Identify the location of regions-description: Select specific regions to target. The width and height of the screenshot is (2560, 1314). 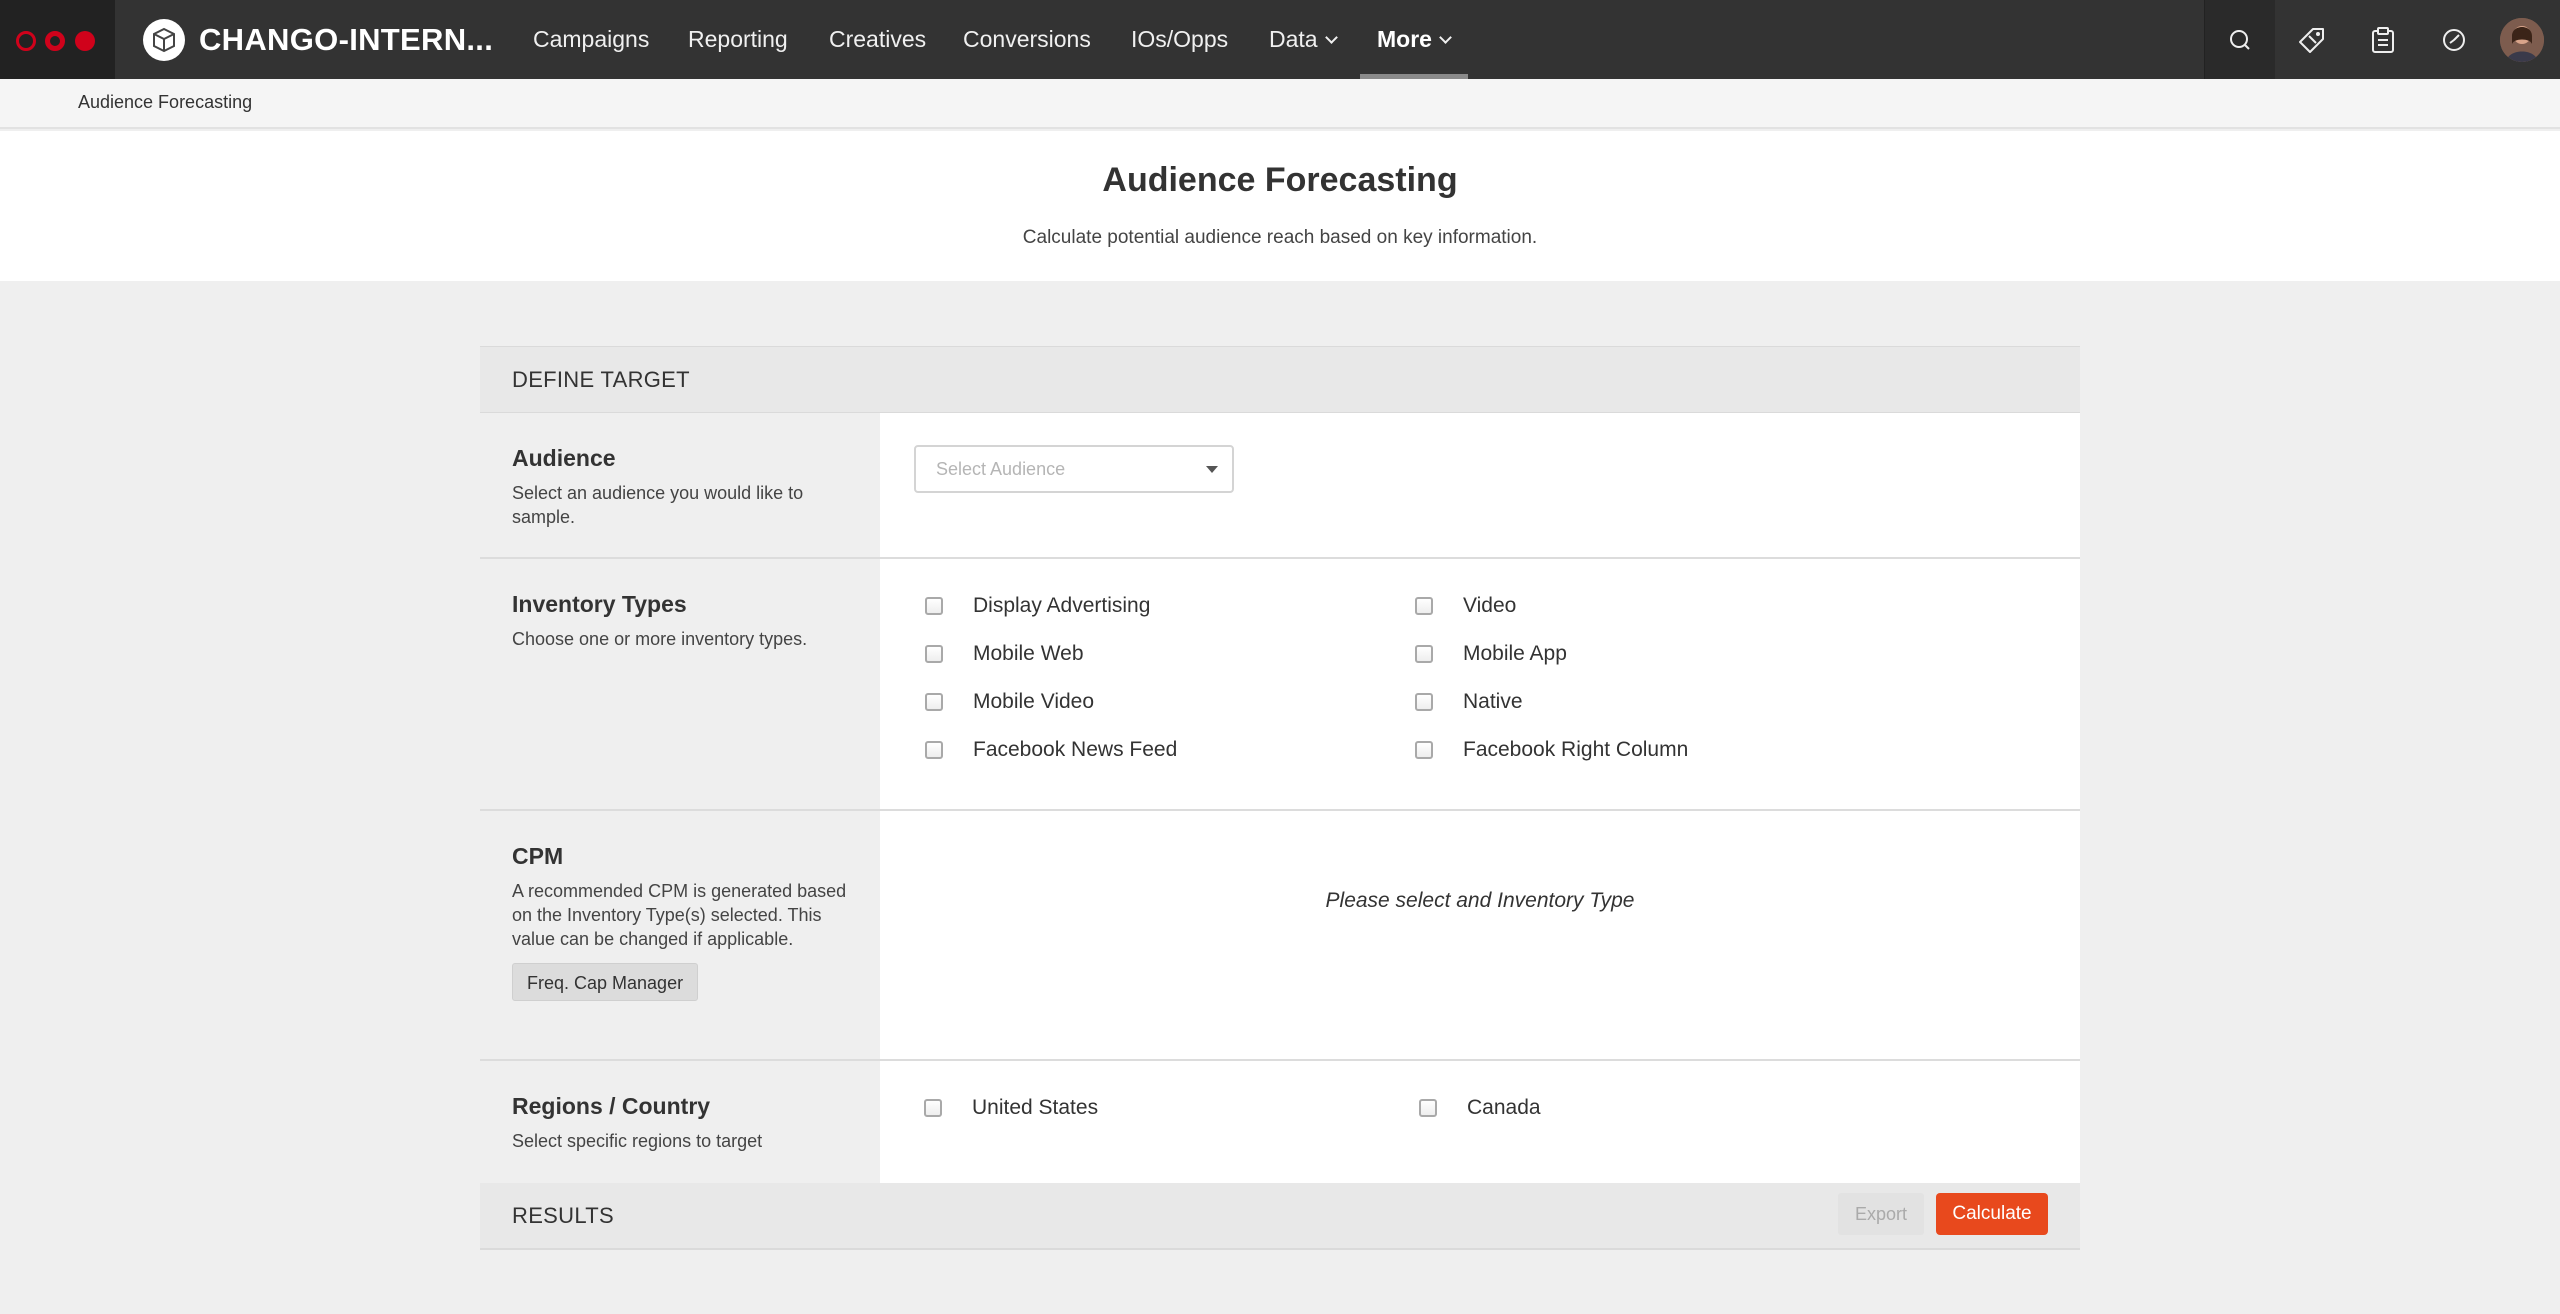
(637, 1141).